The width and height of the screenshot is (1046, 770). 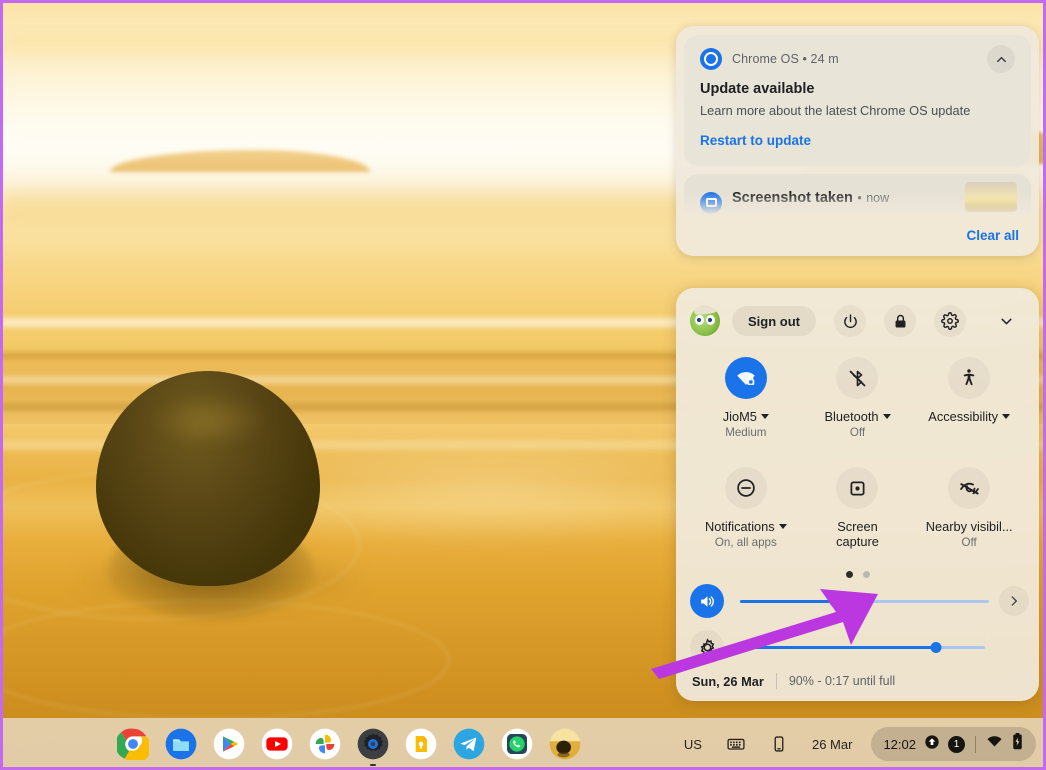 I want to click on lock-icon, so click(x=900, y=321).